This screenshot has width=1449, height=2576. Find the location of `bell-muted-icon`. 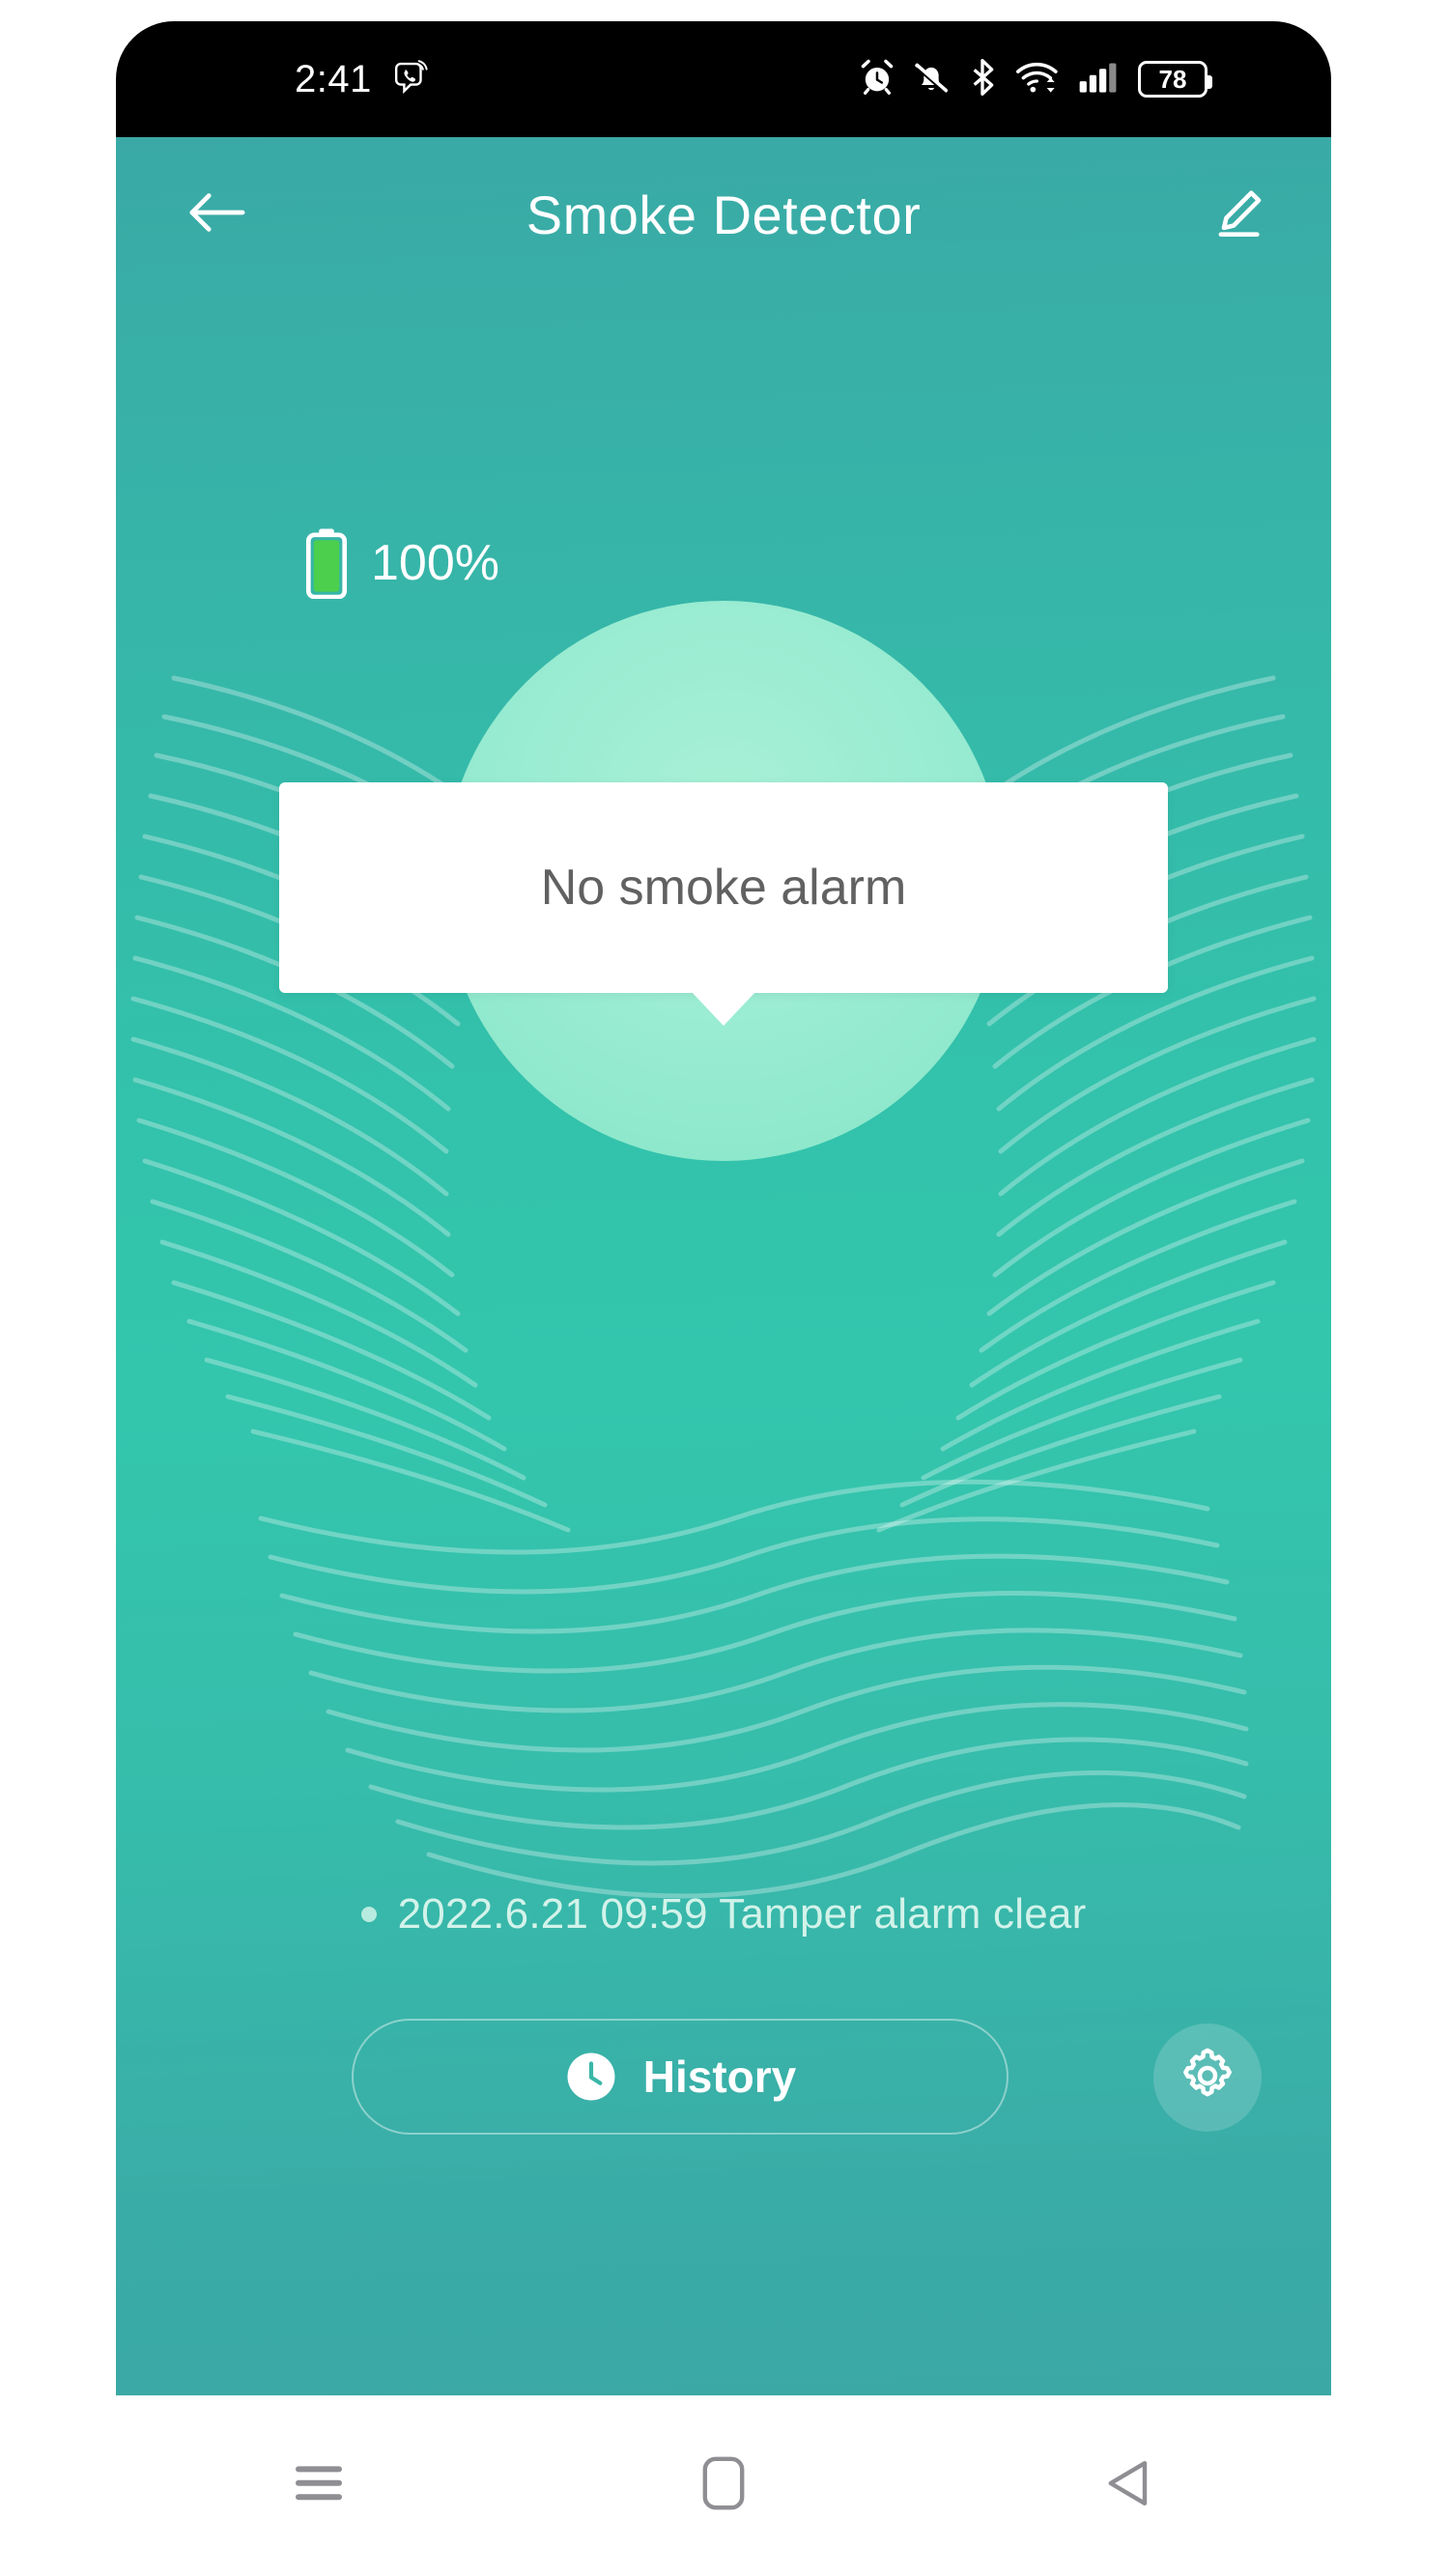

bell-muted-icon is located at coordinates (931, 79).